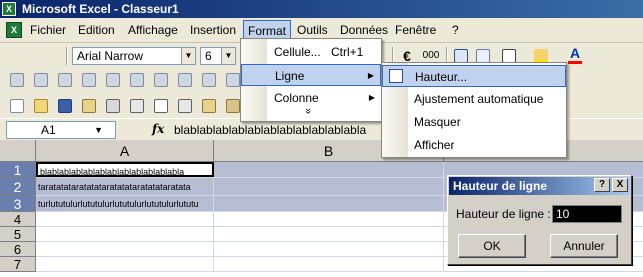 The width and height of the screenshot is (643, 277). Describe the element at coordinates (364, 30) in the screenshot. I see `menu-donnees: Données` at that location.